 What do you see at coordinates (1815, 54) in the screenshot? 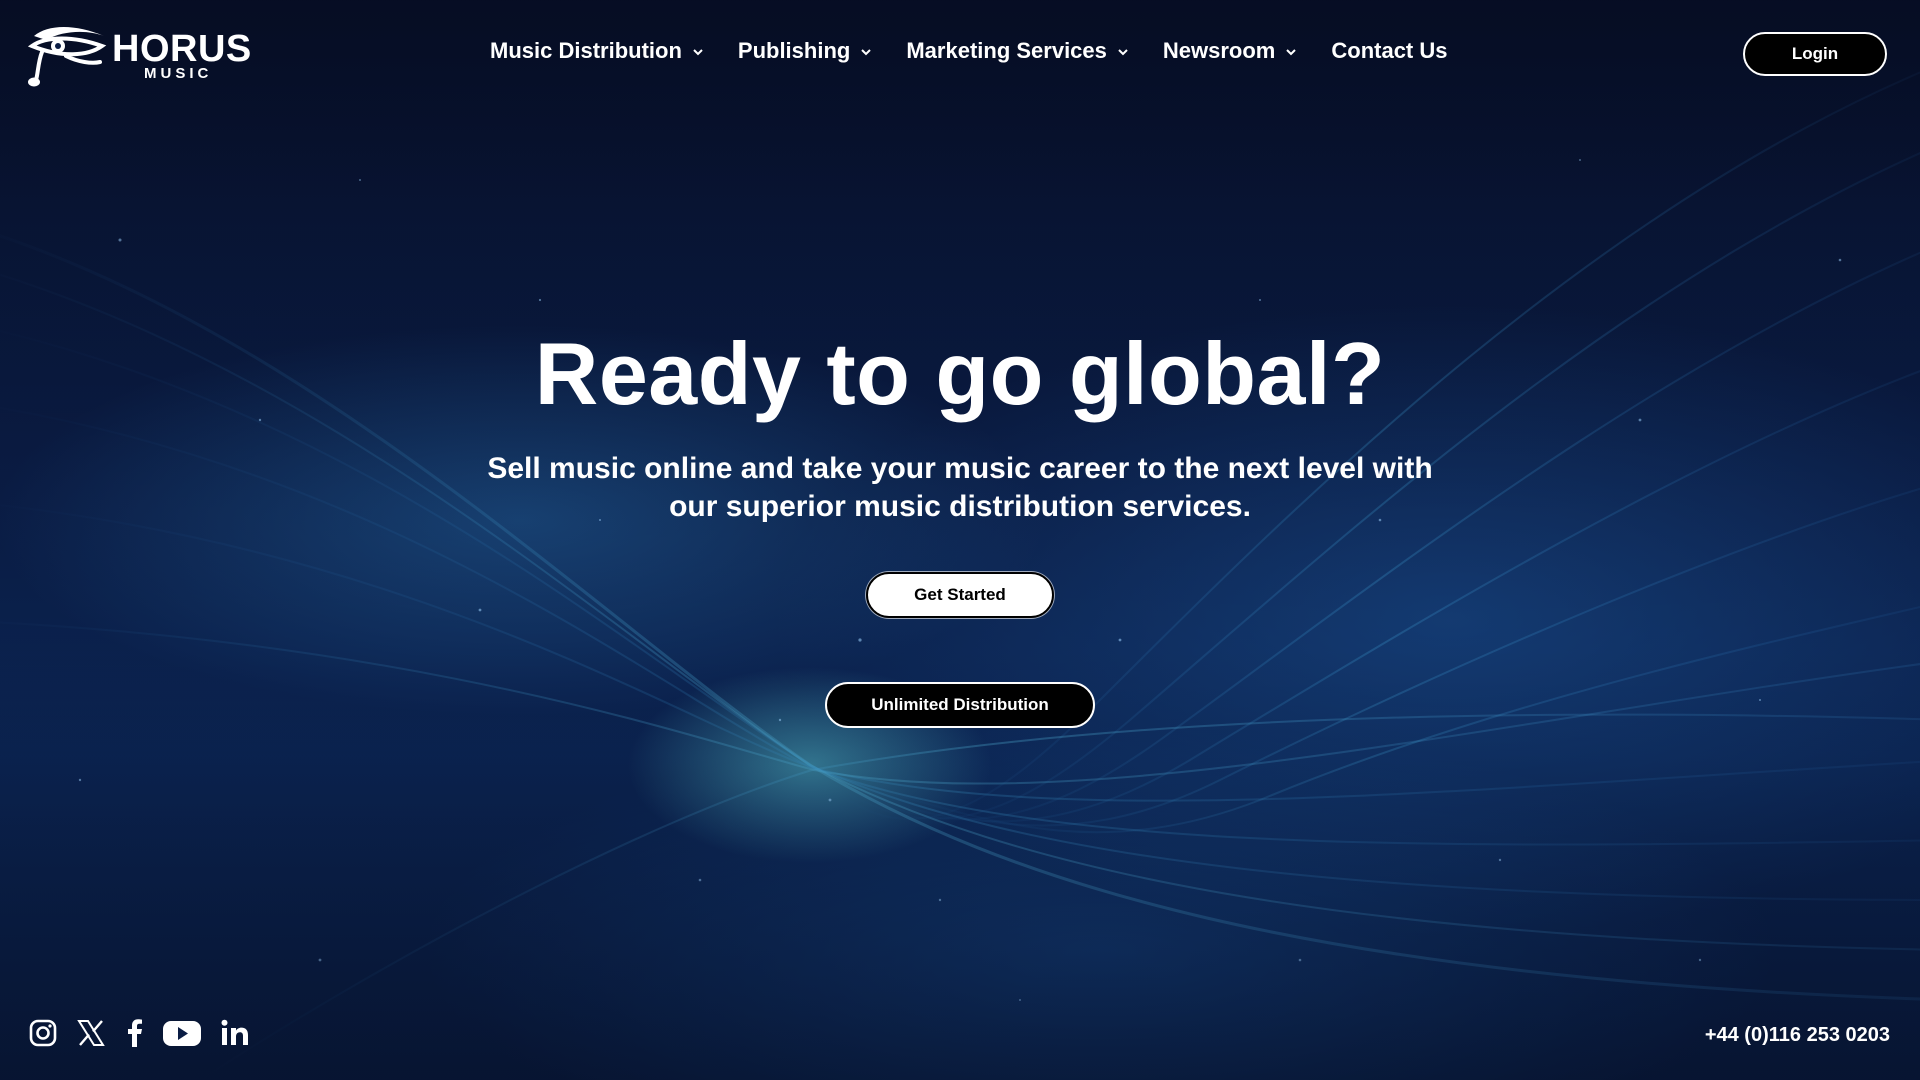
I see `login-button: Login` at bounding box center [1815, 54].